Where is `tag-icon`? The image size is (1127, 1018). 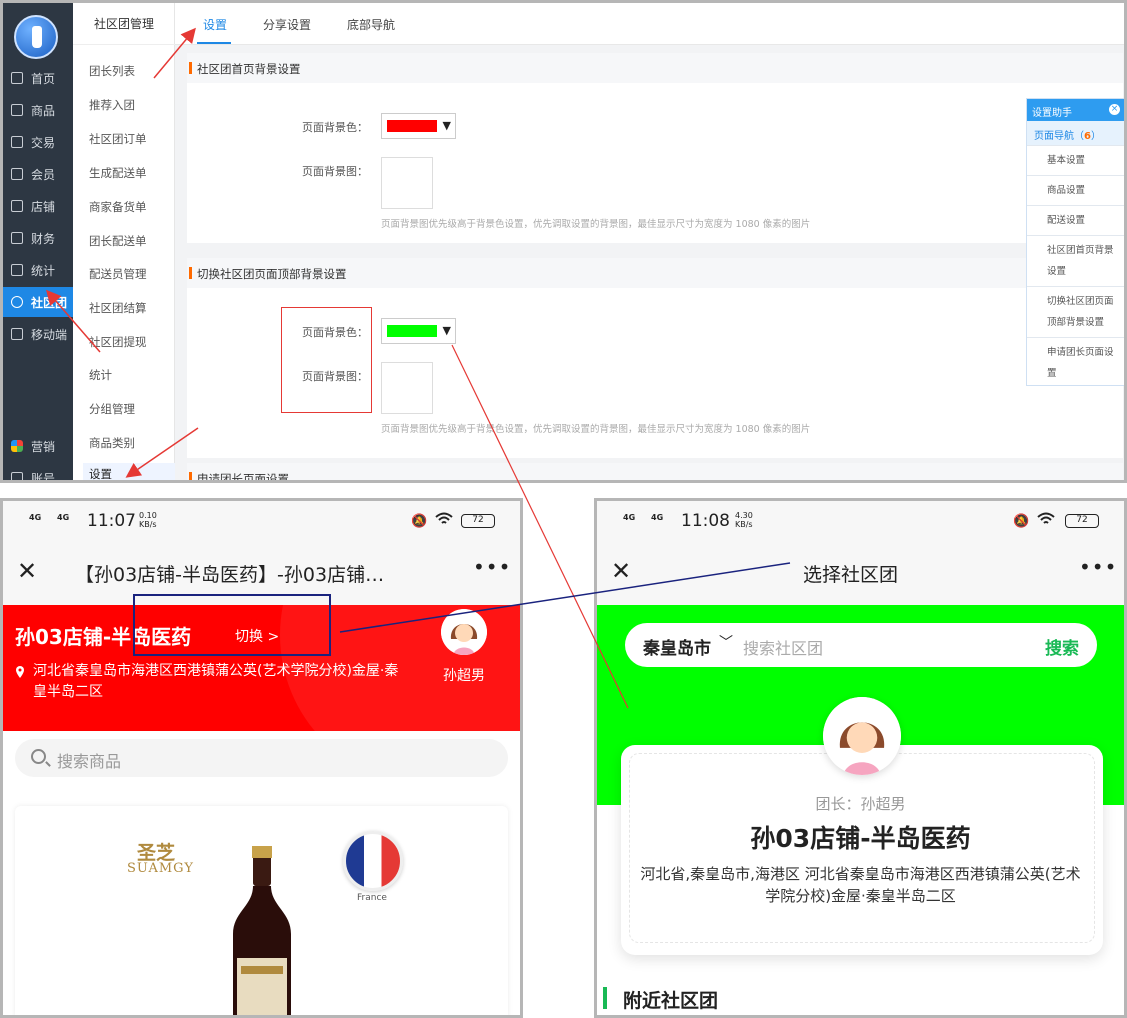
tag-icon is located at coordinates (17, 110).